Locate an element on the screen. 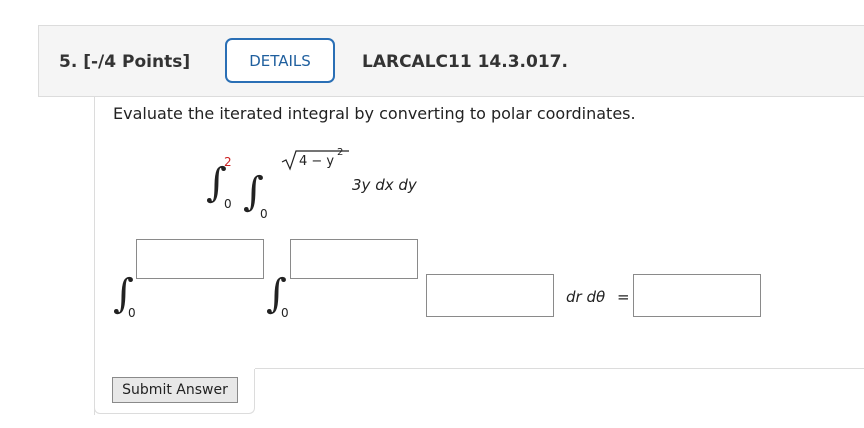 Image resolution: width=864 pixels, height=428 pixels. question-number: 5. [-/4 Points] is located at coordinates (125, 62).